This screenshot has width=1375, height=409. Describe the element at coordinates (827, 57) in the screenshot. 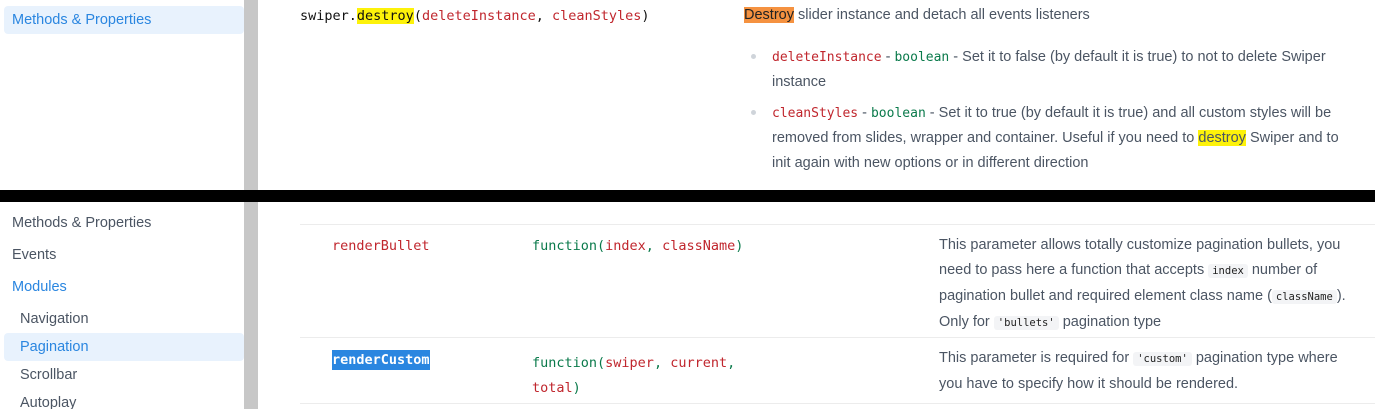

I see `param-name: deleteInstance` at that location.